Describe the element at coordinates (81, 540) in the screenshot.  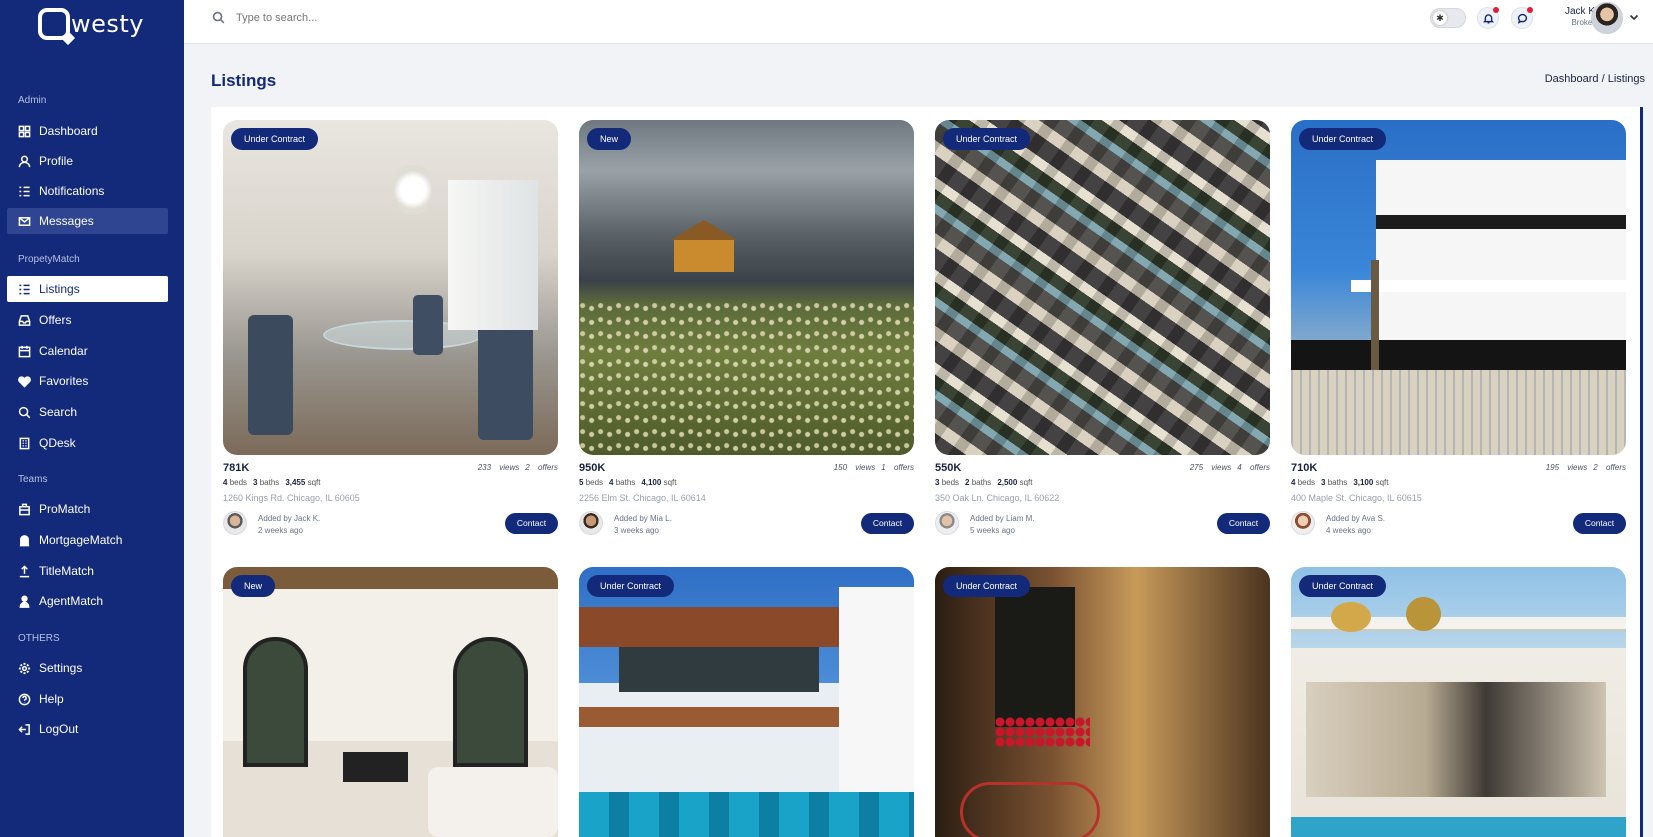
I see `sidebar-item-label: MortgageMatch` at that location.